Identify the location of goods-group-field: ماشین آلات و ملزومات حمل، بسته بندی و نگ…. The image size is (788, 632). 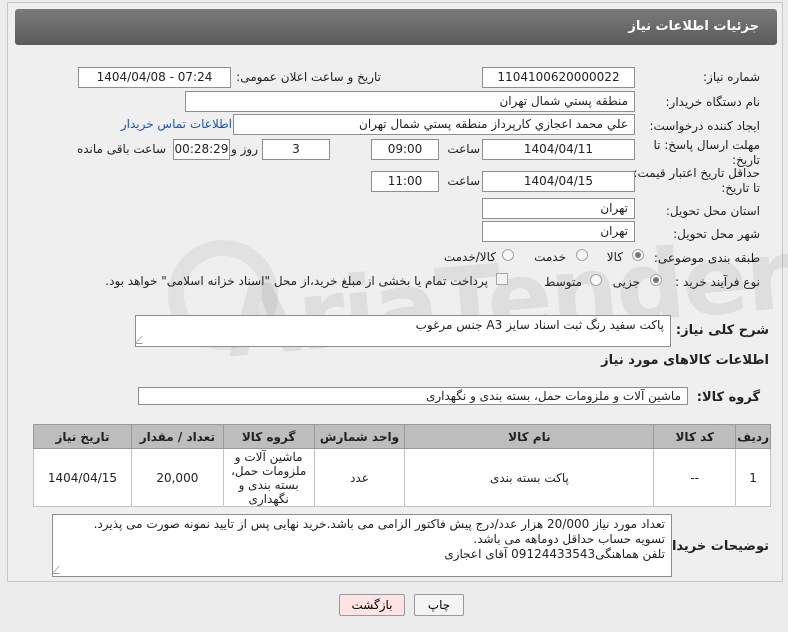
(413, 396).